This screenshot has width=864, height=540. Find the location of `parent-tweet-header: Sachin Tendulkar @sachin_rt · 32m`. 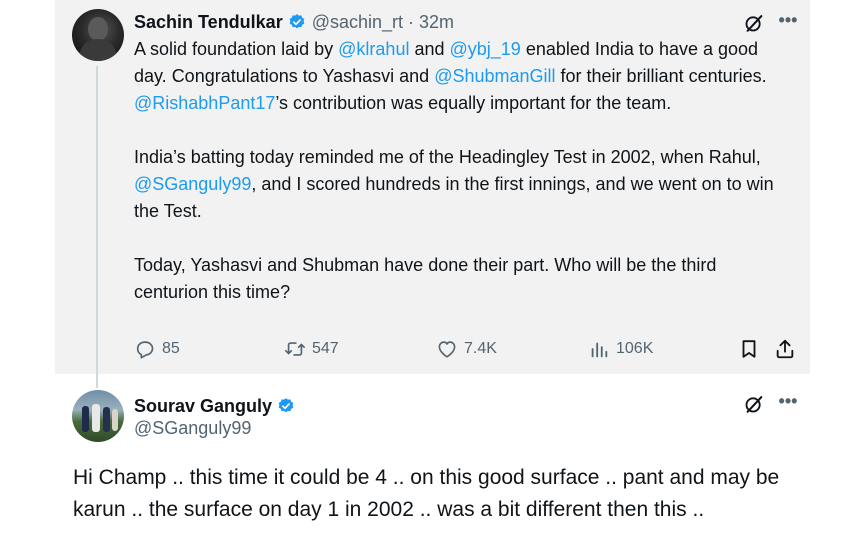

parent-tweet-header: Sachin Tendulkar @sachin_rt · 32m is located at coordinates (294, 22).